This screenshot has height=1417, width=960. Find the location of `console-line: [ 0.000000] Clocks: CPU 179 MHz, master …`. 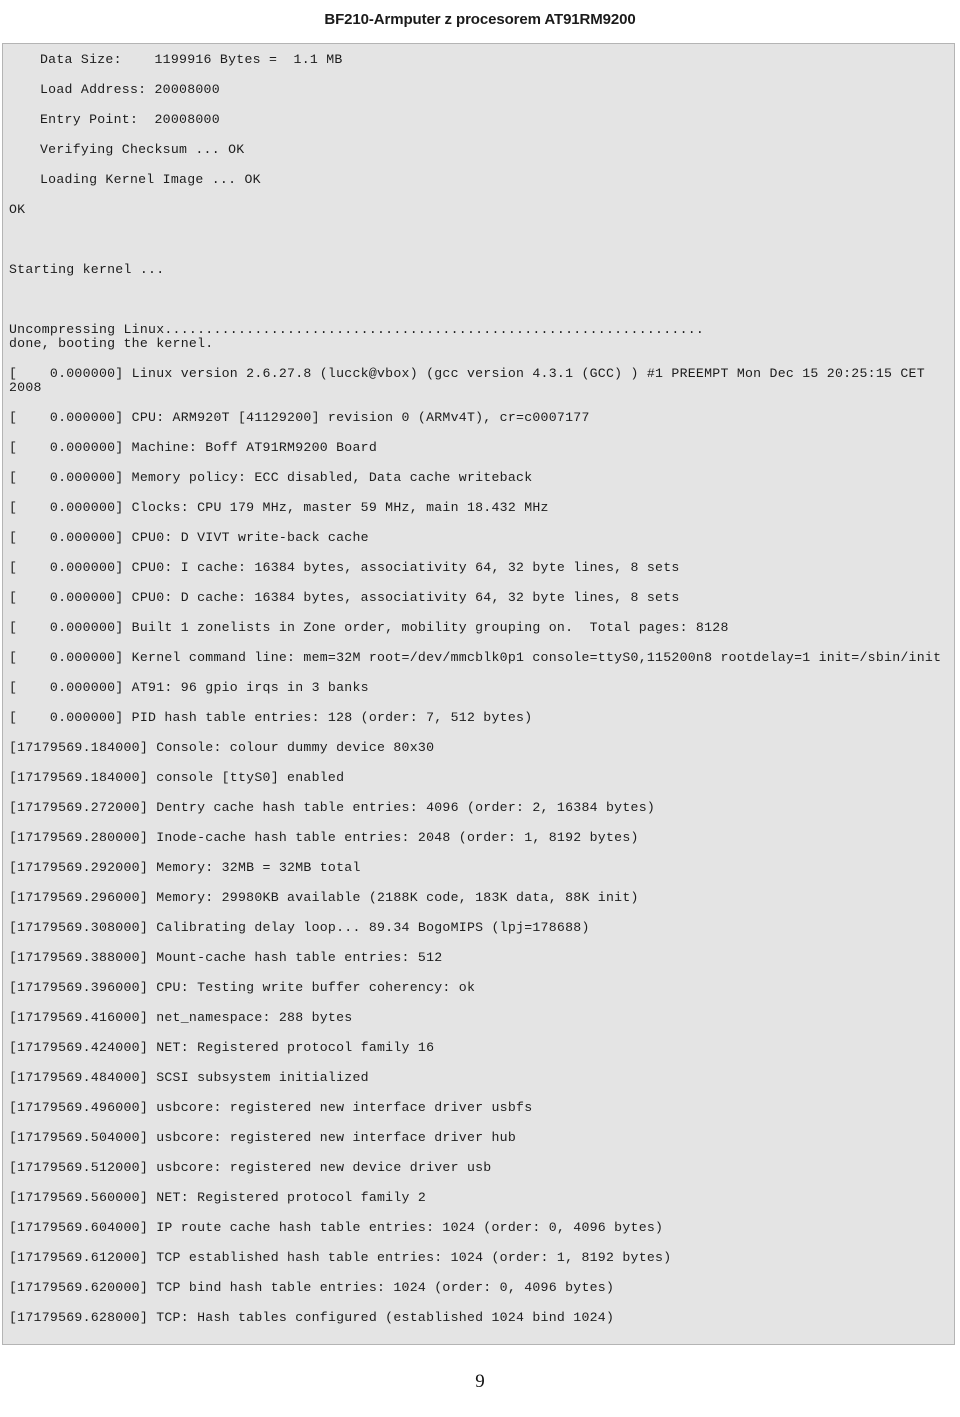

console-line: [ 0.000000] Clocks: CPU 179 MHz, master … is located at coordinates (279, 507).